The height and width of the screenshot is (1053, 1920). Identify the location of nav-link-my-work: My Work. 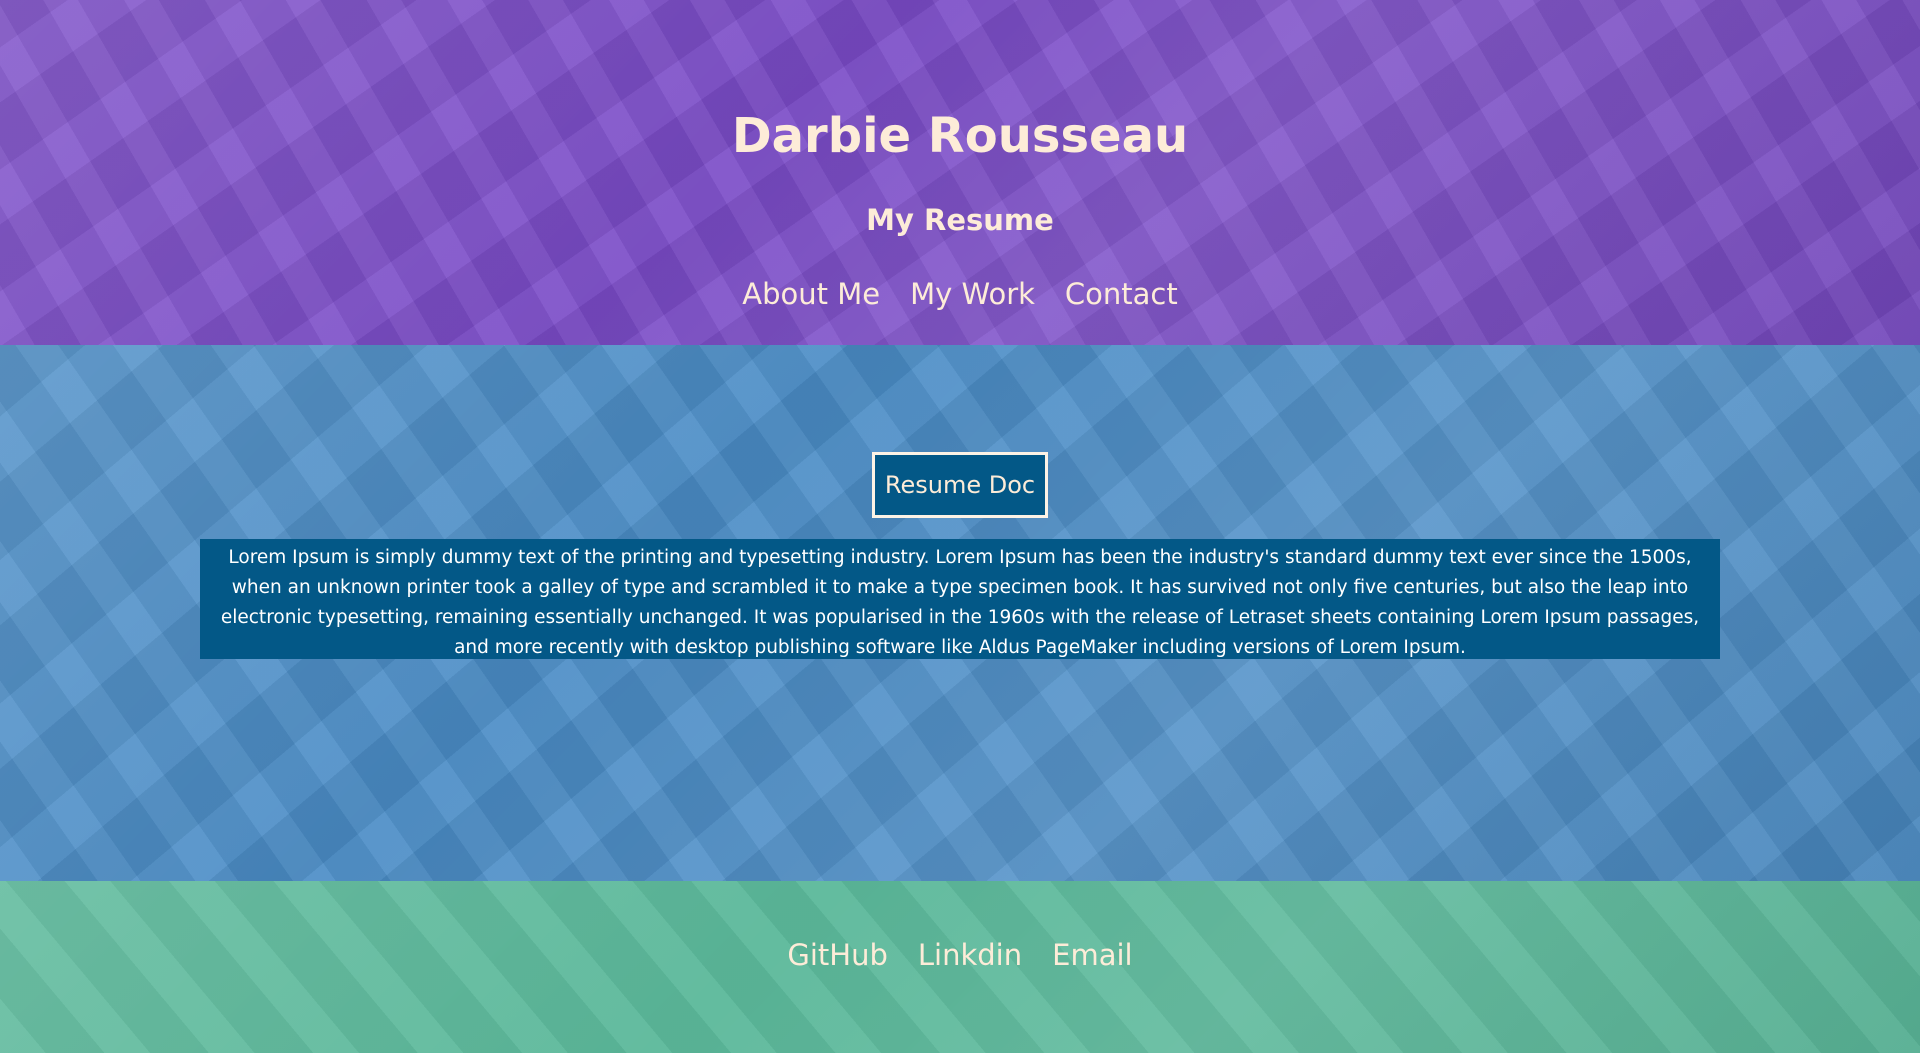
(972, 294).